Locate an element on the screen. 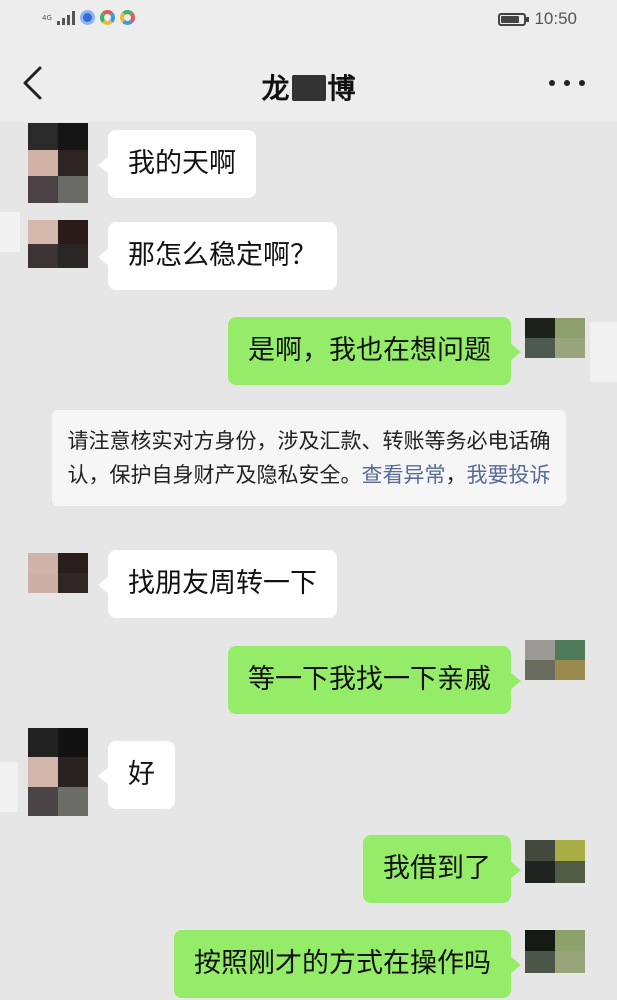 This screenshot has height=1000, width=617. status-left: 4G is located at coordinates (88, 17).